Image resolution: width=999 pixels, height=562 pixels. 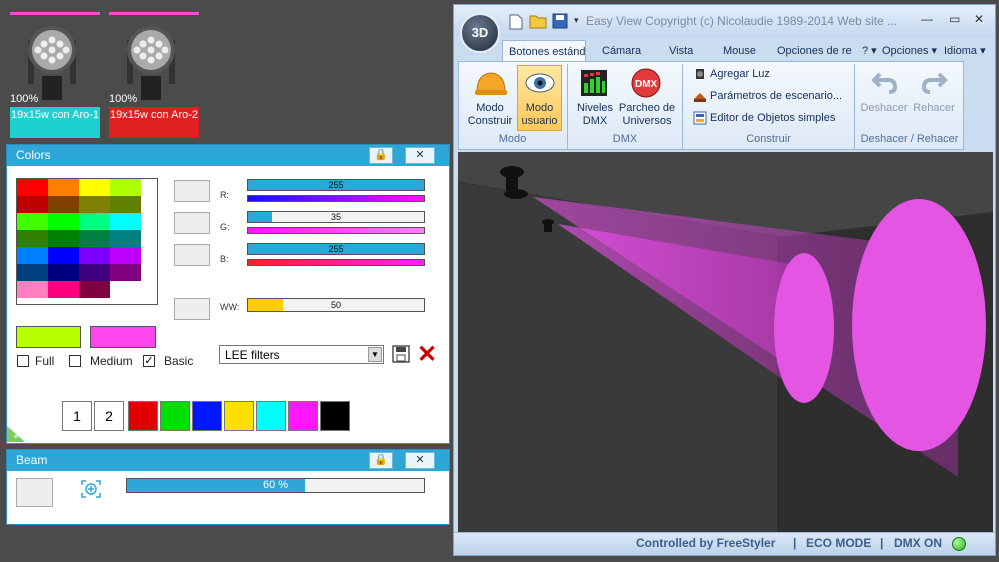 What do you see at coordinates (869, 51) in the screenshot?
I see `help-menu: ? ▾` at bounding box center [869, 51].